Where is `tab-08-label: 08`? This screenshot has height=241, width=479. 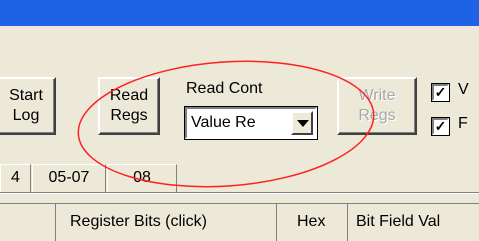 tab-08-label: 08 is located at coordinates (142, 177).